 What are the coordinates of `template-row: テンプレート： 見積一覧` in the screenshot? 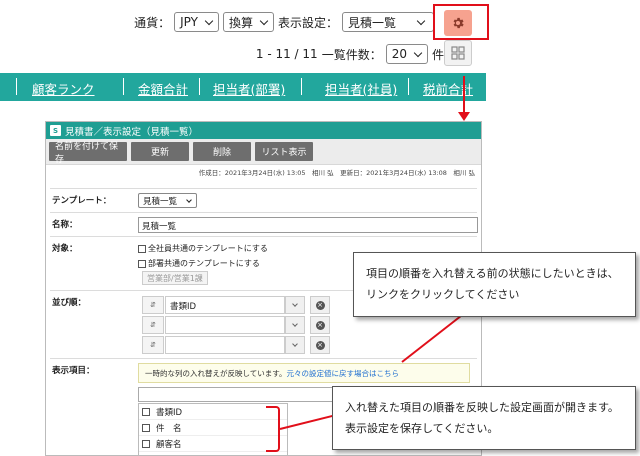 It's located at (263, 200).